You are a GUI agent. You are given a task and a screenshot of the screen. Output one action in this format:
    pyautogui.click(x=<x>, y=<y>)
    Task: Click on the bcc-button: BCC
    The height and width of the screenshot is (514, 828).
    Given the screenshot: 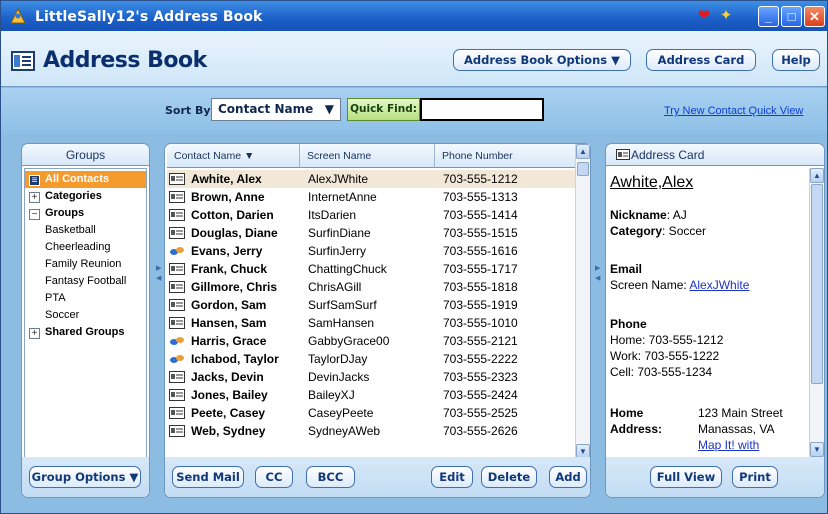 What is the action you would take?
    pyautogui.click(x=330, y=477)
    